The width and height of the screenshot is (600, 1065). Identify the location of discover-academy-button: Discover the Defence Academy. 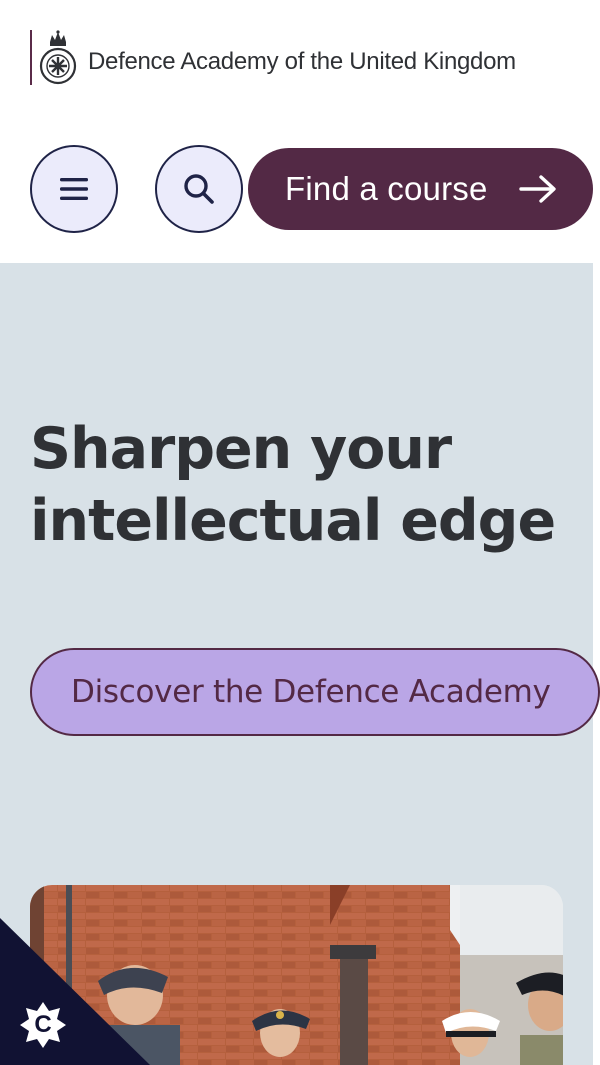
(315, 692).